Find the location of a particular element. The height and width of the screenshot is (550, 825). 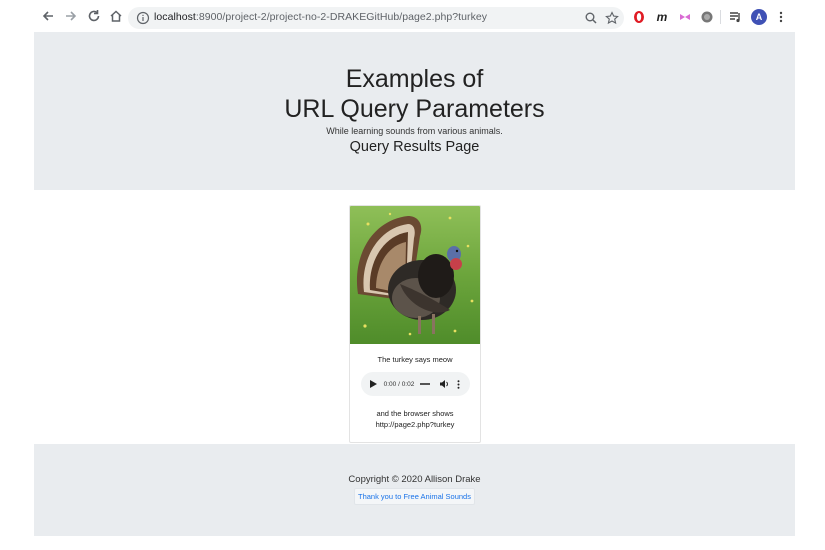

playlist-icon is located at coordinates (735, 17).